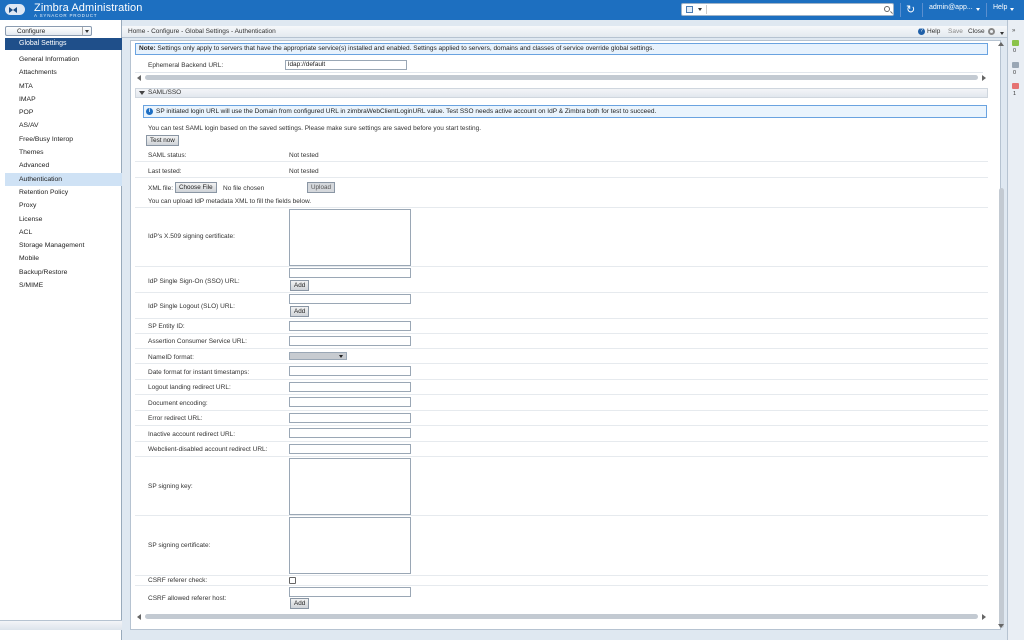 The width and height of the screenshot is (1024, 640). I want to click on horizontal-scrollbar, so click(561, 77).